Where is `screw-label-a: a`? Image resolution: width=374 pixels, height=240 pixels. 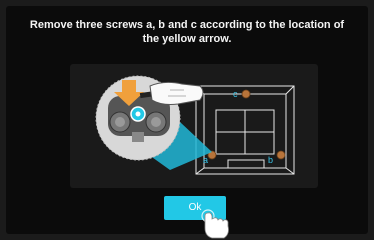
screw-label-a: a is located at coordinates (205, 160).